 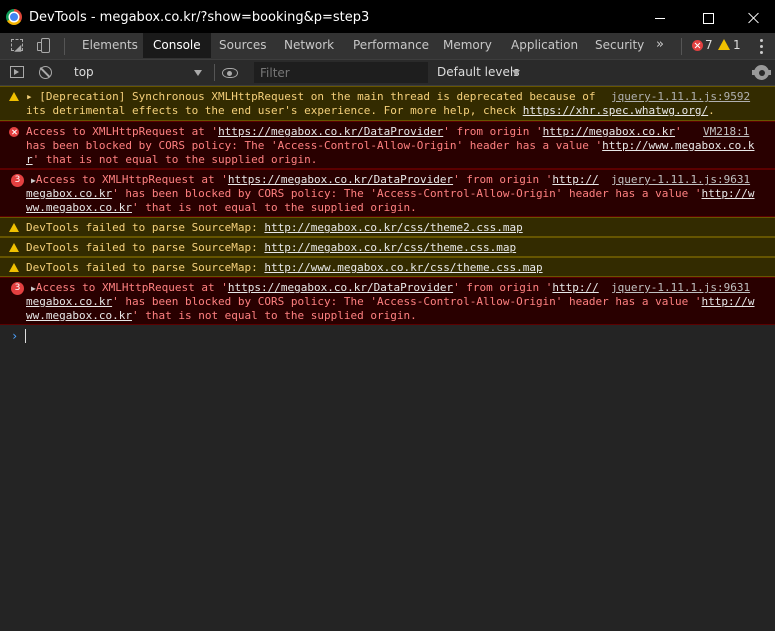 I want to click on tab-security: Security, so click(x=619, y=45).